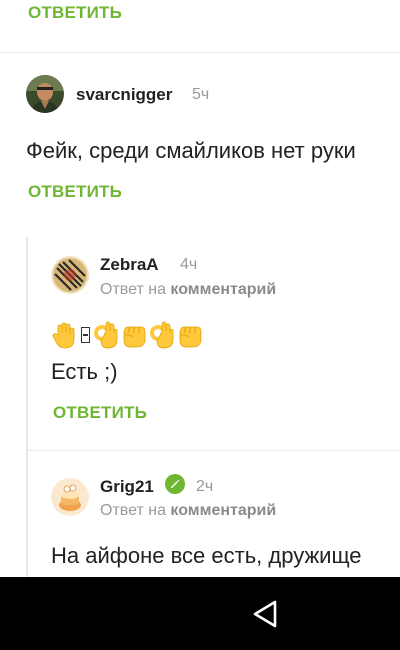 The image size is (400, 650). I want to click on comment-time: 4ч, so click(189, 264).